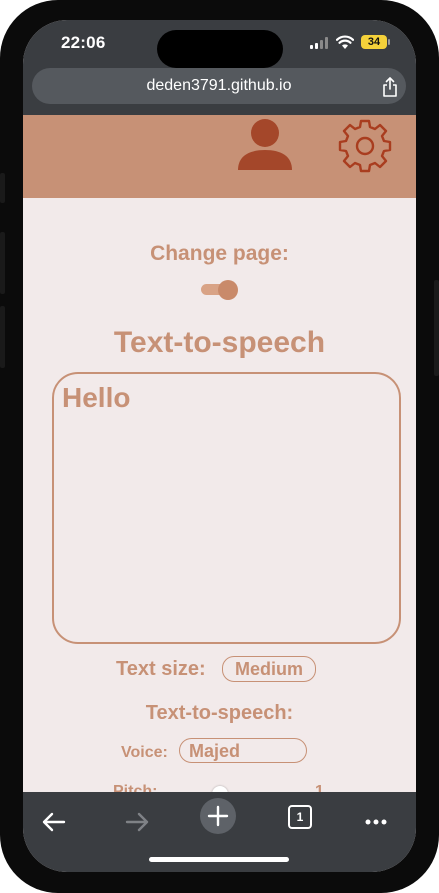  What do you see at coordinates (300, 817) in the screenshot?
I see `tabs-icon: 1` at bounding box center [300, 817].